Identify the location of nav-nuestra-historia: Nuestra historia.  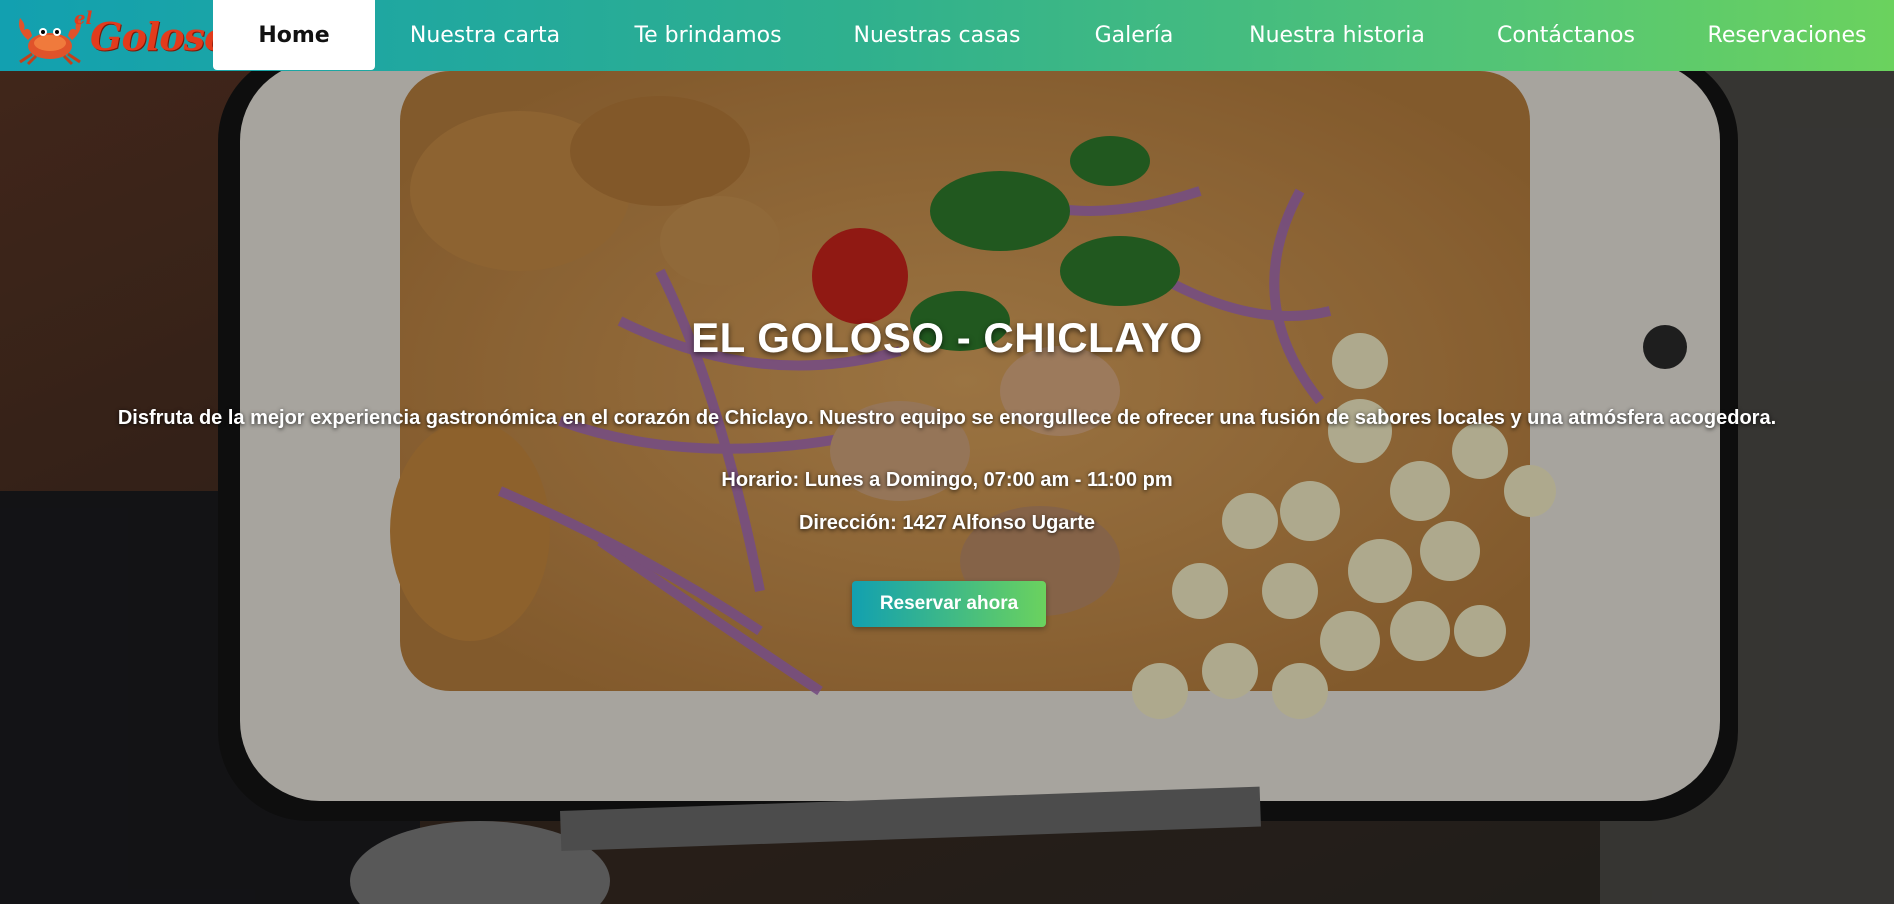
(1337, 35).